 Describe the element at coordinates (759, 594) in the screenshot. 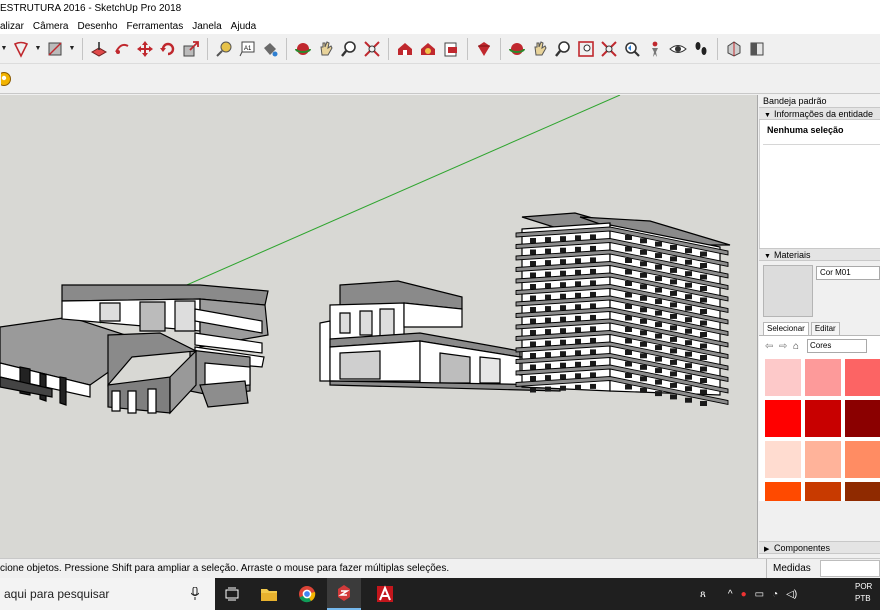

I see `battery-icon: ▭` at that location.